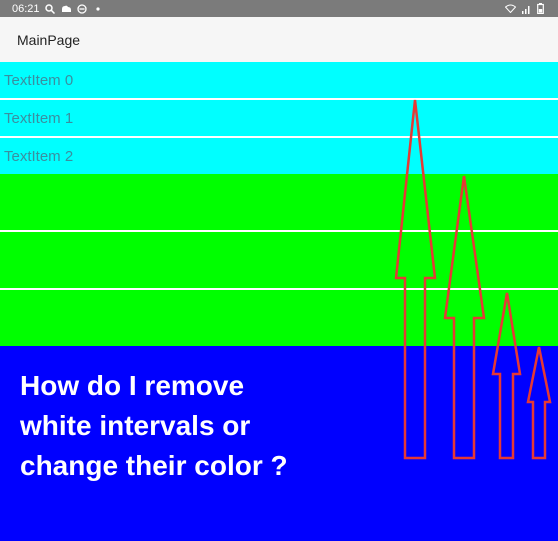 The width and height of the screenshot is (558, 541). I want to click on list-item-label: TextItem 0, so click(39, 80).